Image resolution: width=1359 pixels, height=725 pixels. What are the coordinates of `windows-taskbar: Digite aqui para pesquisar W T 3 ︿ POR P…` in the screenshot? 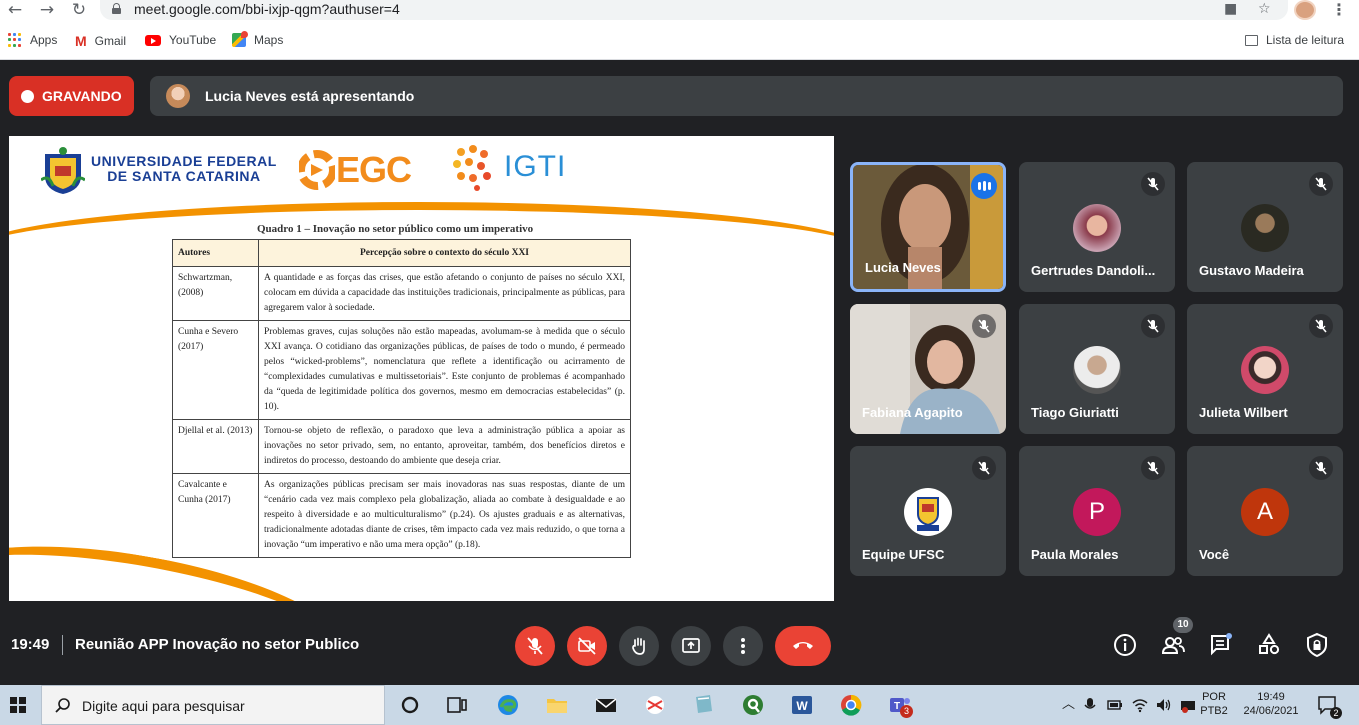 It's located at (679, 705).